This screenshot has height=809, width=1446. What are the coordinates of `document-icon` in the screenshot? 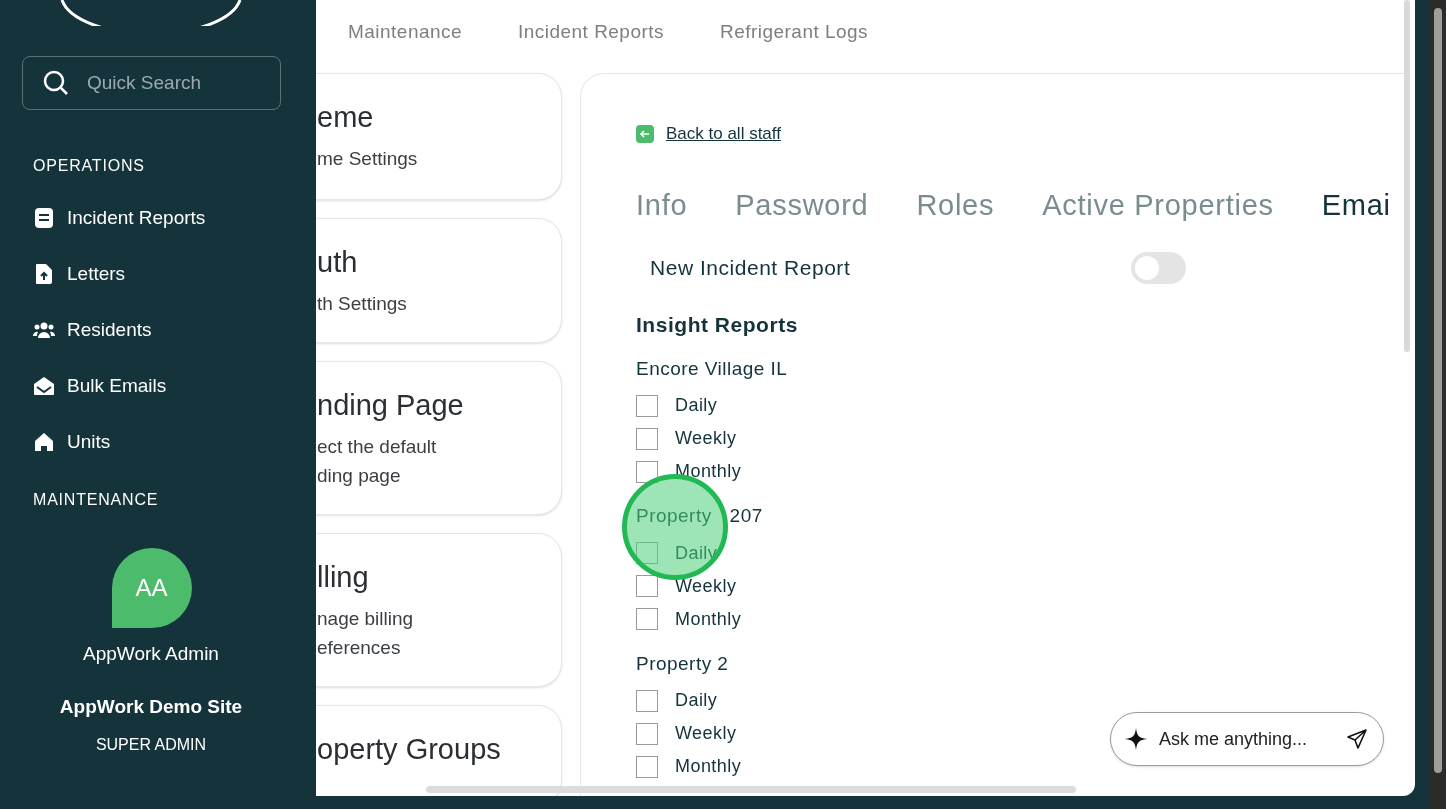 It's located at (44, 218).